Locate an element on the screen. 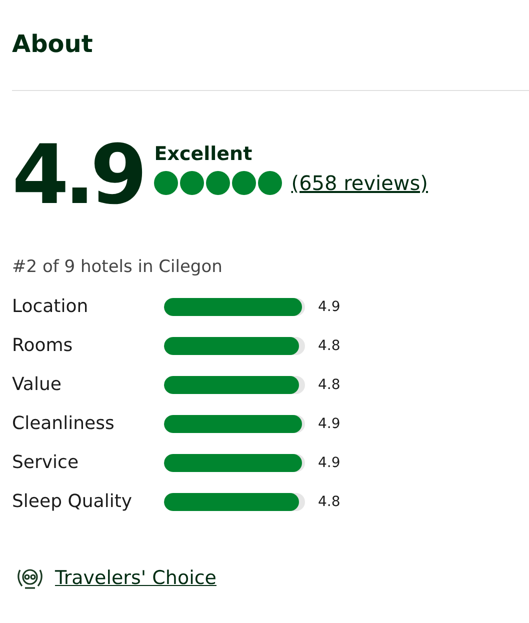 Image resolution: width=529 pixels, height=623 pixels. section-heading: About is located at coordinates (53, 44).